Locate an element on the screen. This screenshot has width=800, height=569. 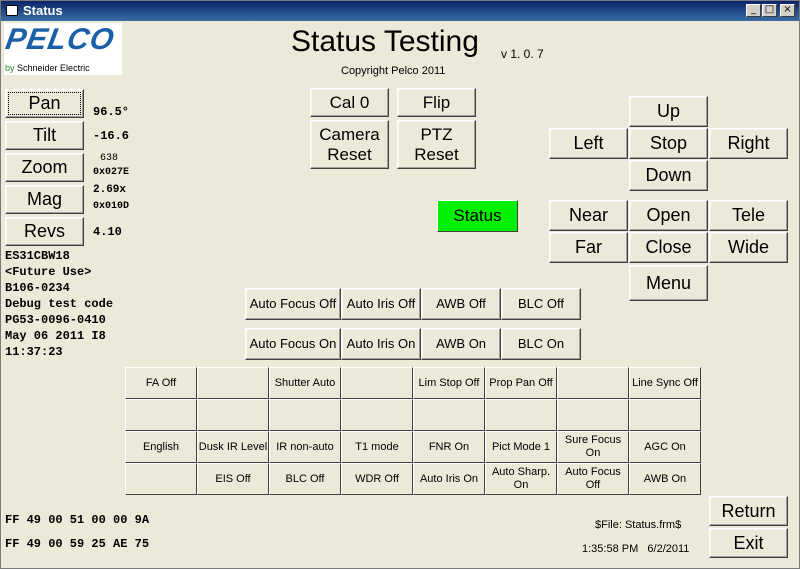
status-cell: FNR On is located at coordinates (449, 447).